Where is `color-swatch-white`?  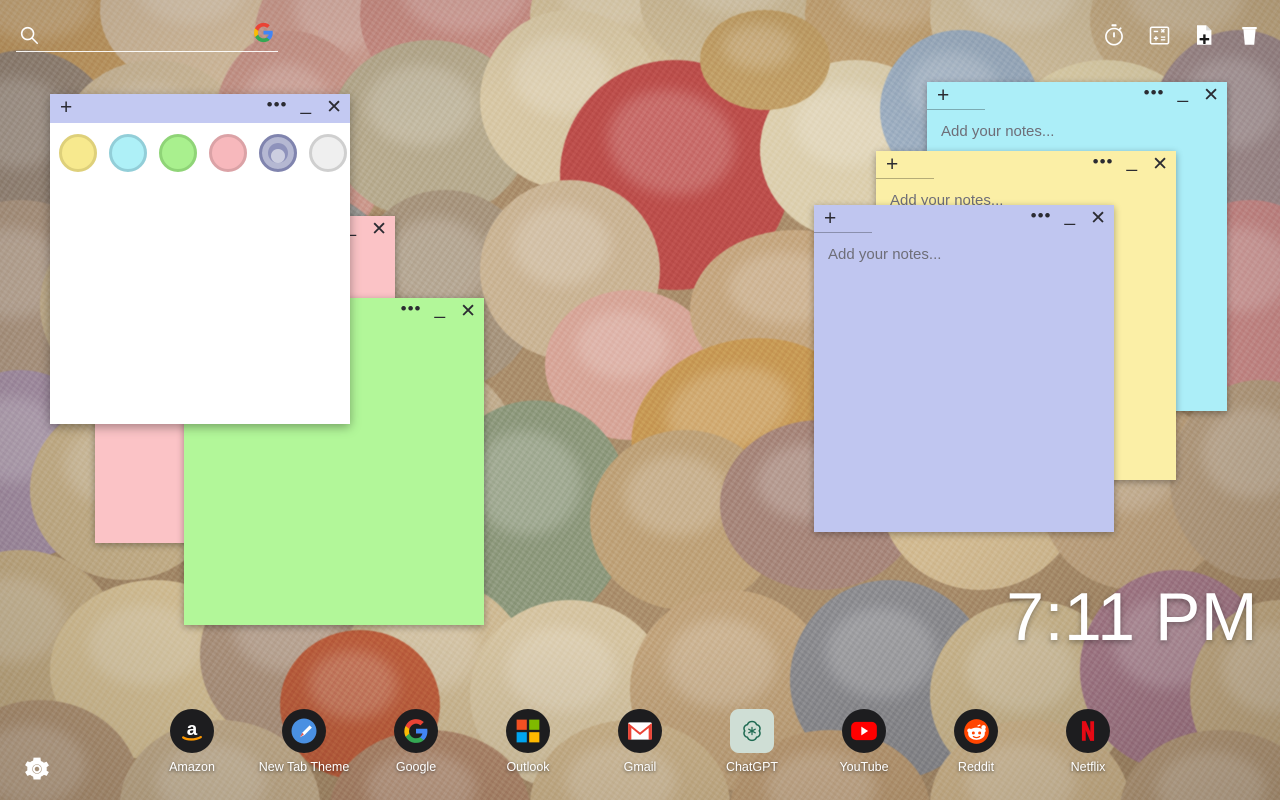
color-swatch-white is located at coordinates (327, 153).